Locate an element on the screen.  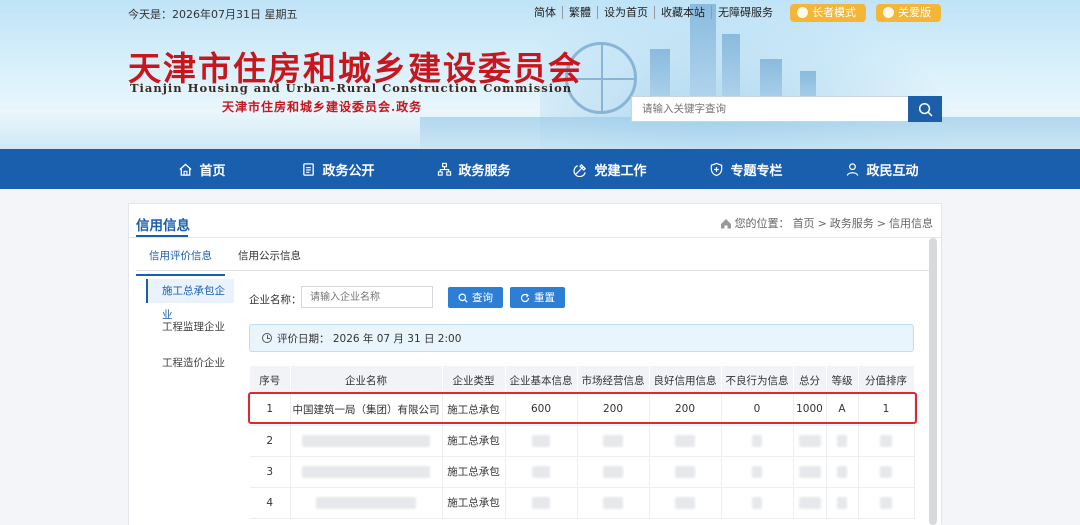
sidebar-item-supervision: 工程监理企业 is located at coordinates (190, 327).